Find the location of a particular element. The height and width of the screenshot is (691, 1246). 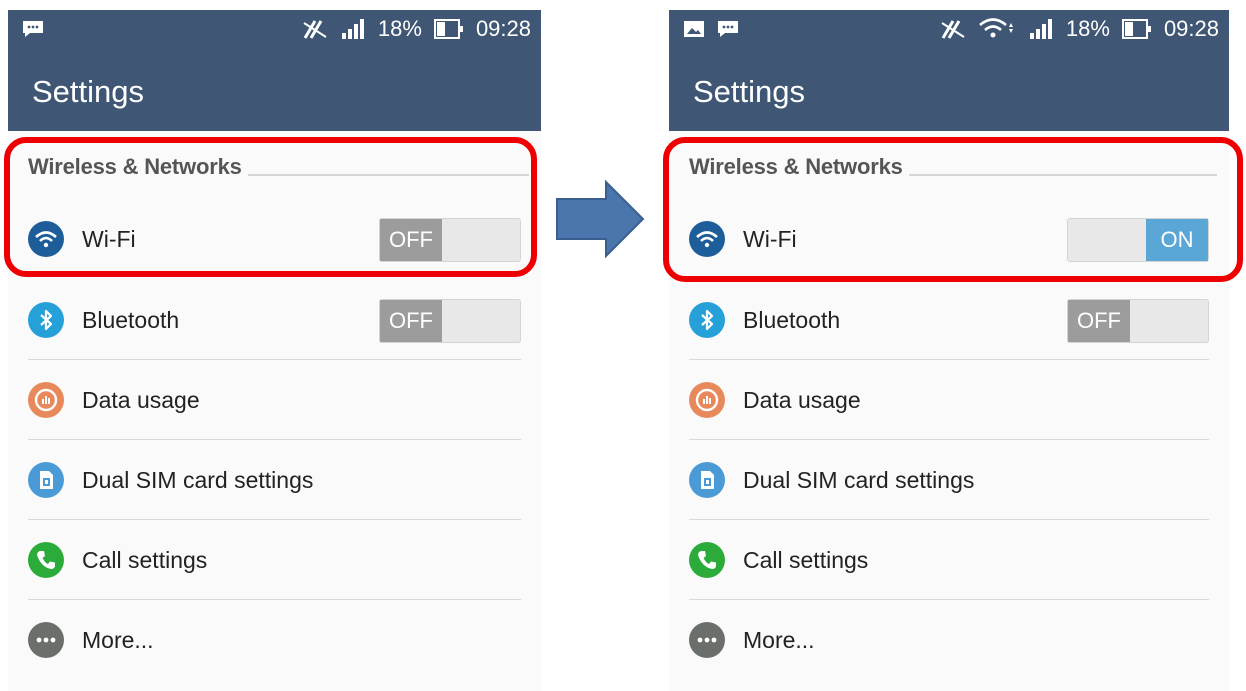

image-notification-icon is located at coordinates (694, 29).